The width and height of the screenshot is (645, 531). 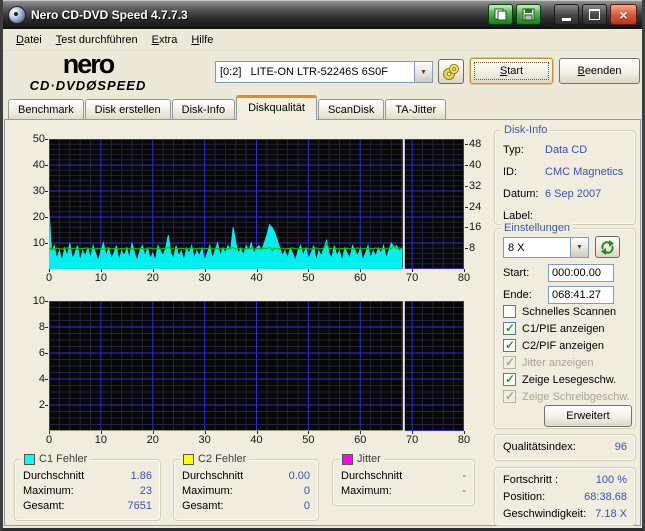 I want to click on quit-button: Beenden, so click(x=599, y=71).